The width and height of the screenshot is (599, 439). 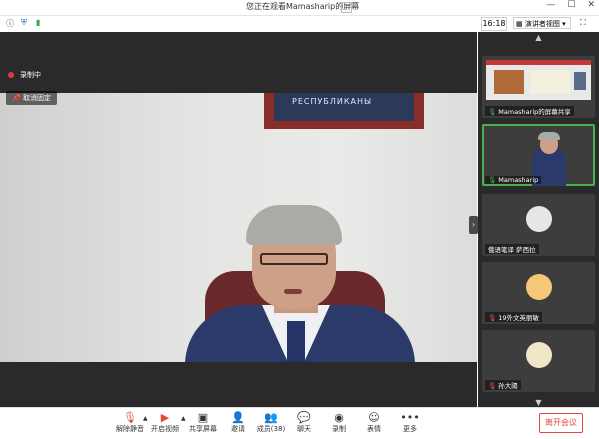 What do you see at coordinates (374, 417) in the screenshot?
I see `smiley-icon: ☺` at bounding box center [374, 417].